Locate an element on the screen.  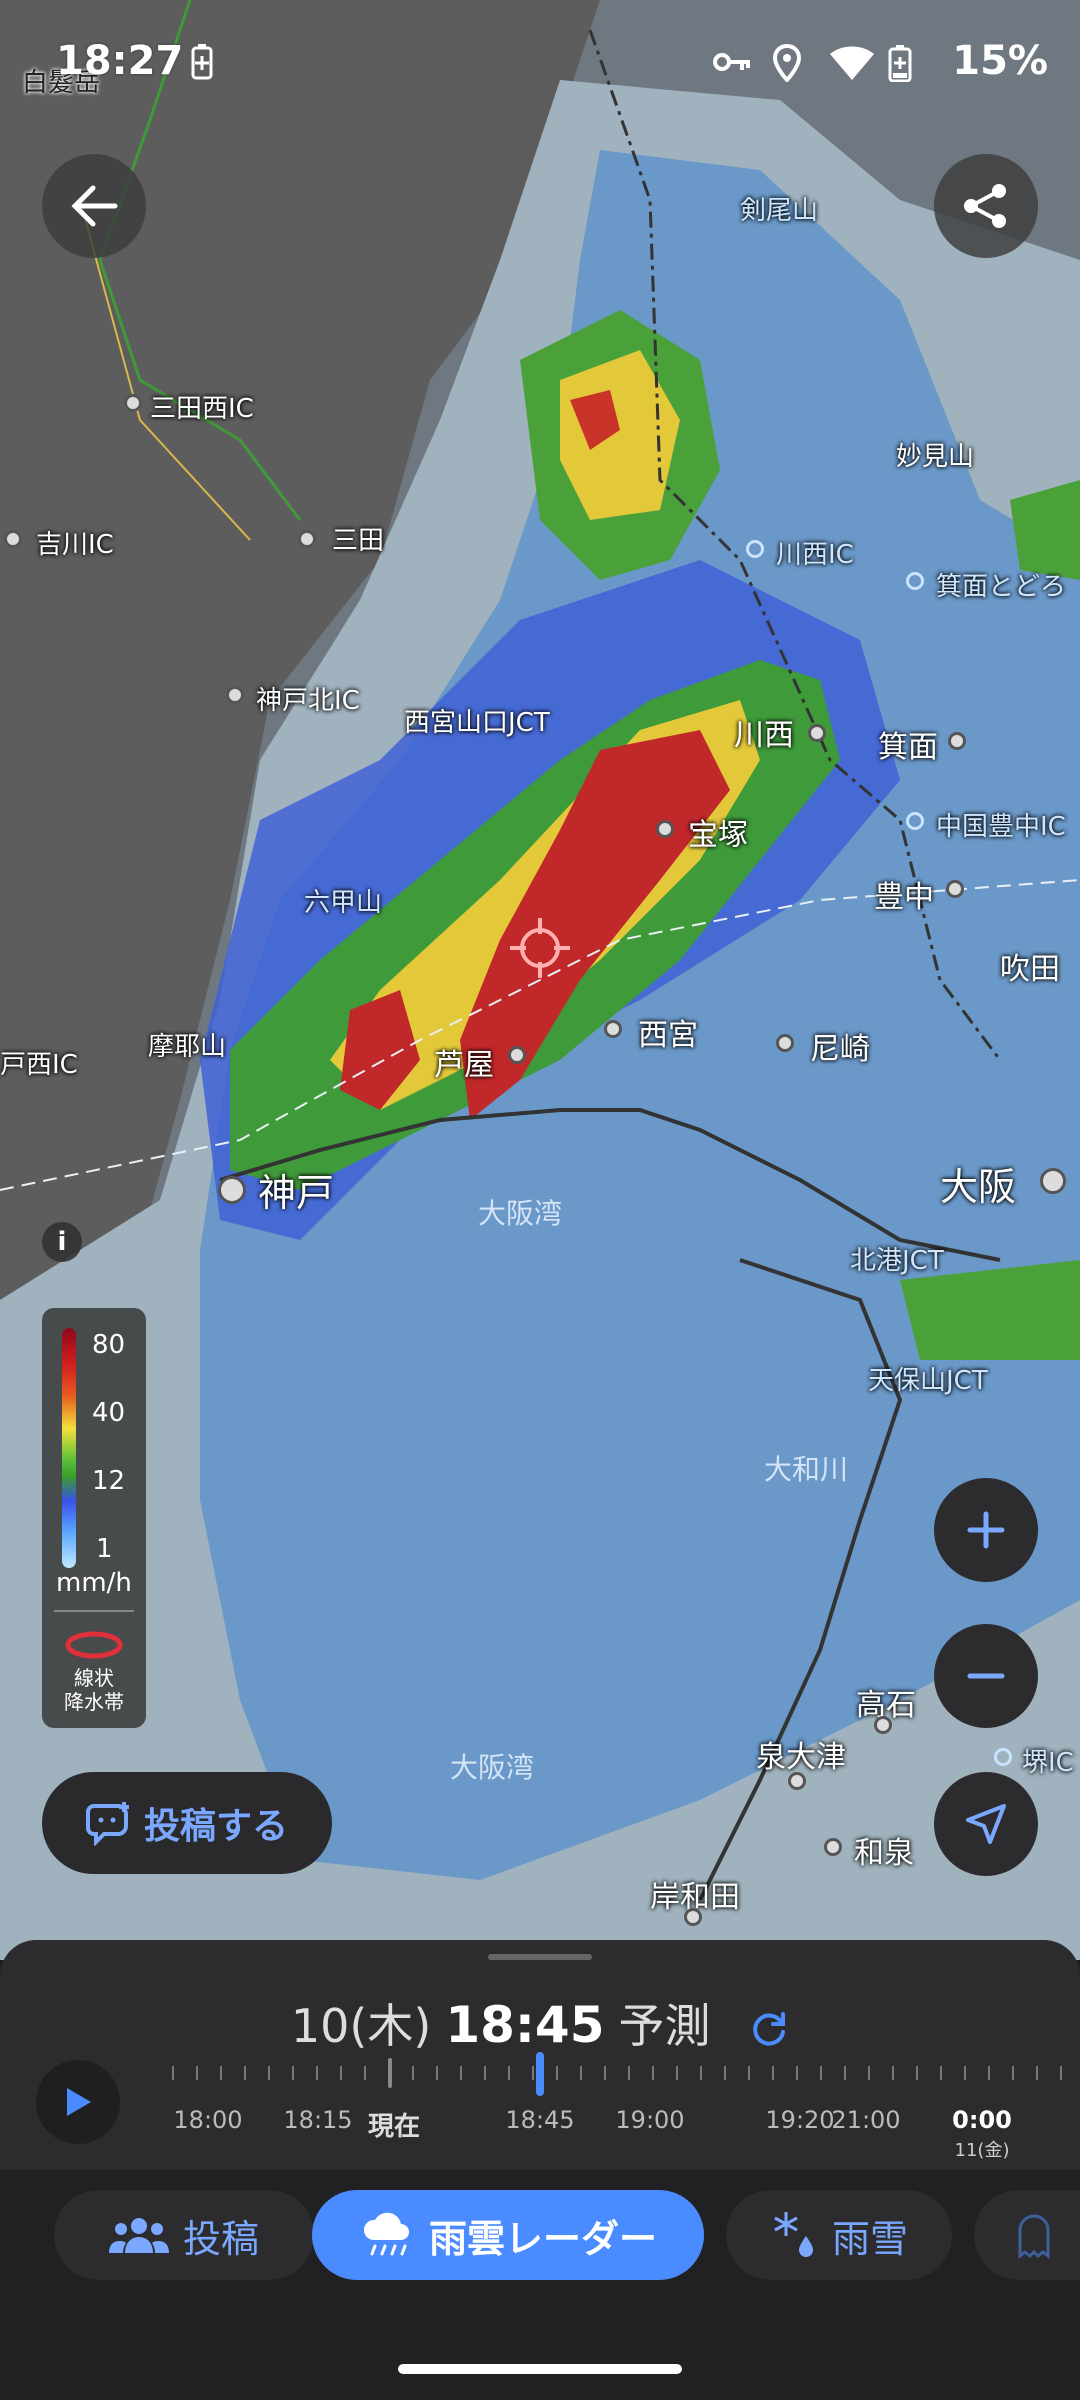
place-label: 箕面とどろ is located at coordinates (1001, 587).